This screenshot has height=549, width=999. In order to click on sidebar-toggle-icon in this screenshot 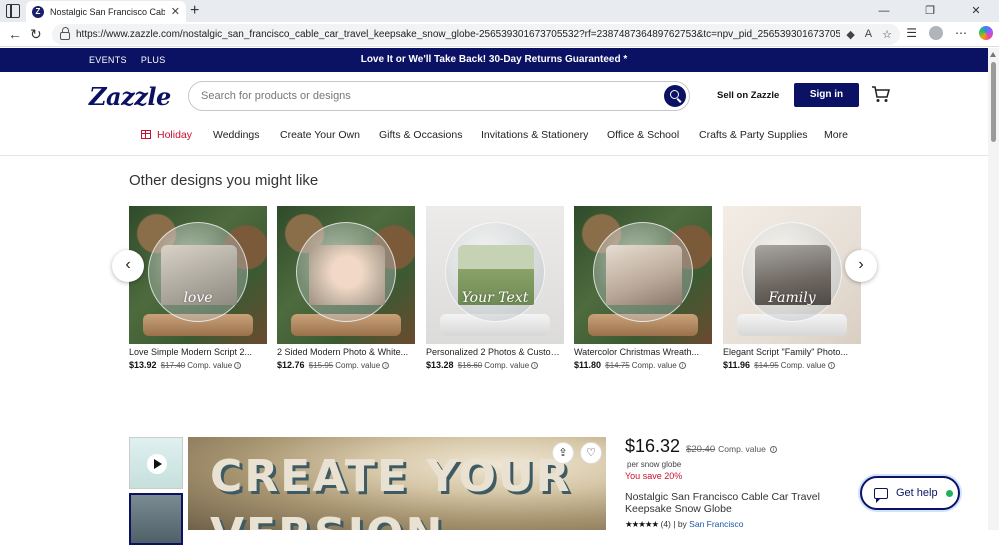, I will do `click(13, 11)`.